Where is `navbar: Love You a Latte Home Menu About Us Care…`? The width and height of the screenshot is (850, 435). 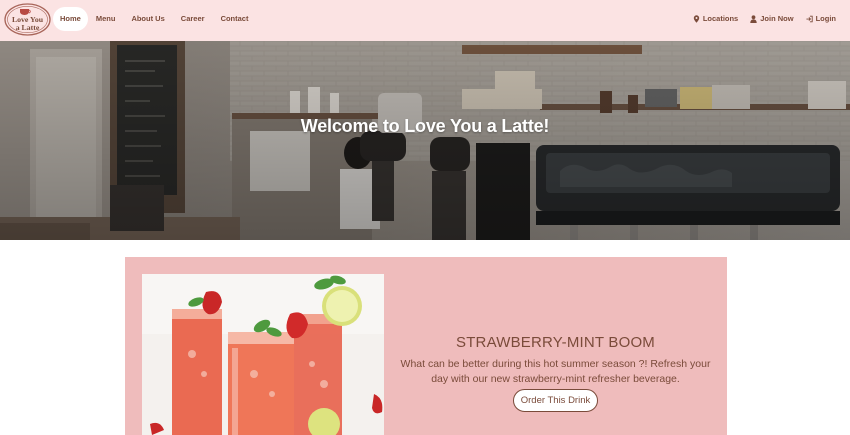 navbar: Love You a Latte Home Menu About Us Care… is located at coordinates (425, 20).